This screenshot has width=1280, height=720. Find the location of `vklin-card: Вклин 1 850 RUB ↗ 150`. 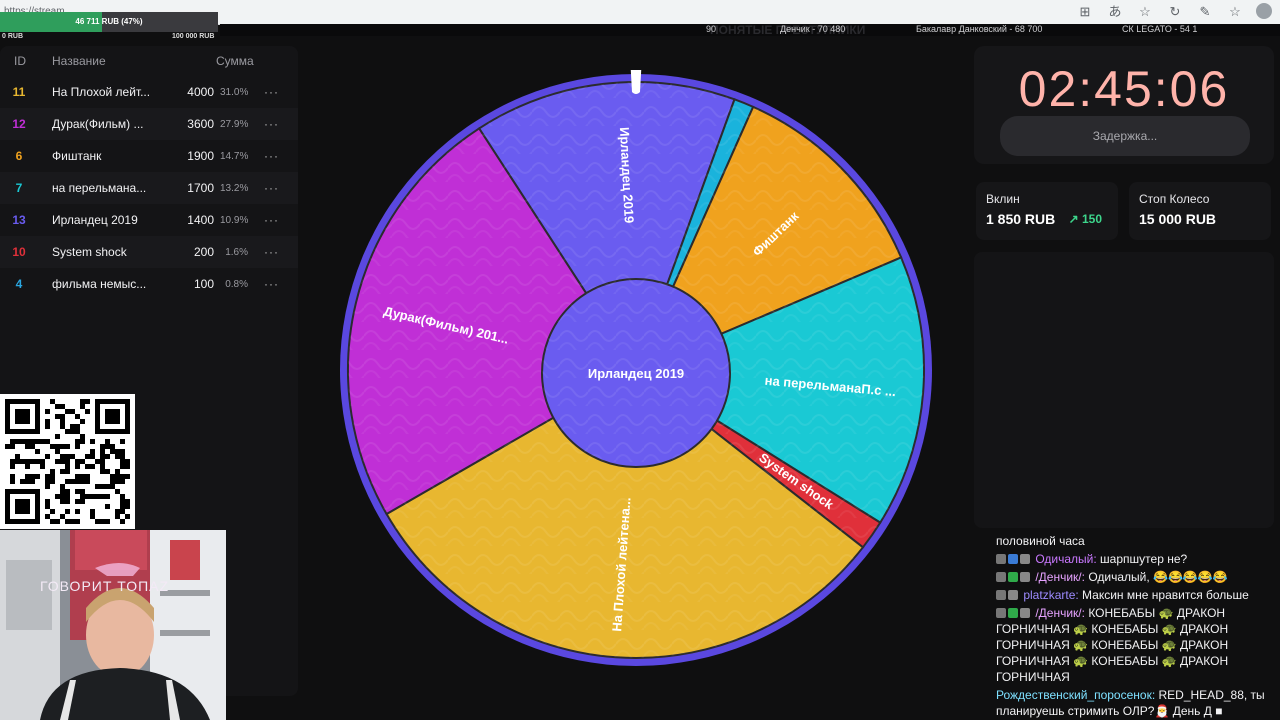

vklin-card: Вклин 1 850 RUB ↗ 150 is located at coordinates (1047, 211).